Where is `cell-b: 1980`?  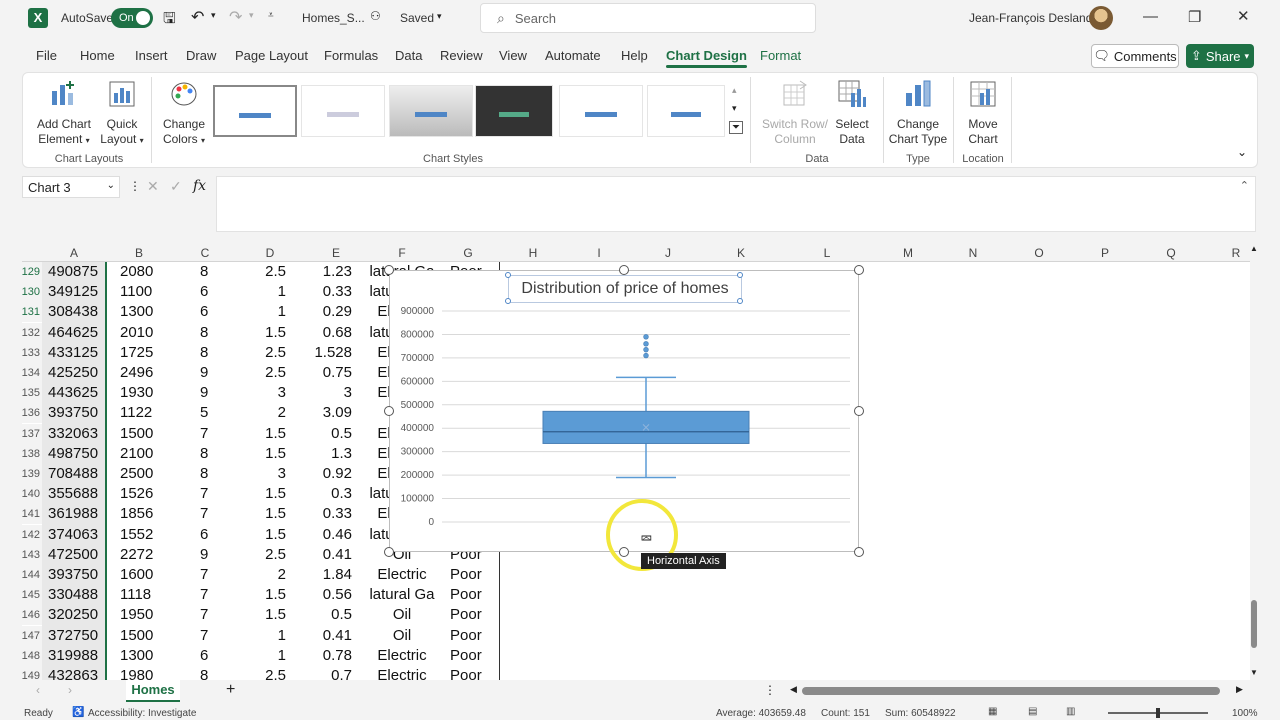
cell-b: 1980 is located at coordinates (150, 673).